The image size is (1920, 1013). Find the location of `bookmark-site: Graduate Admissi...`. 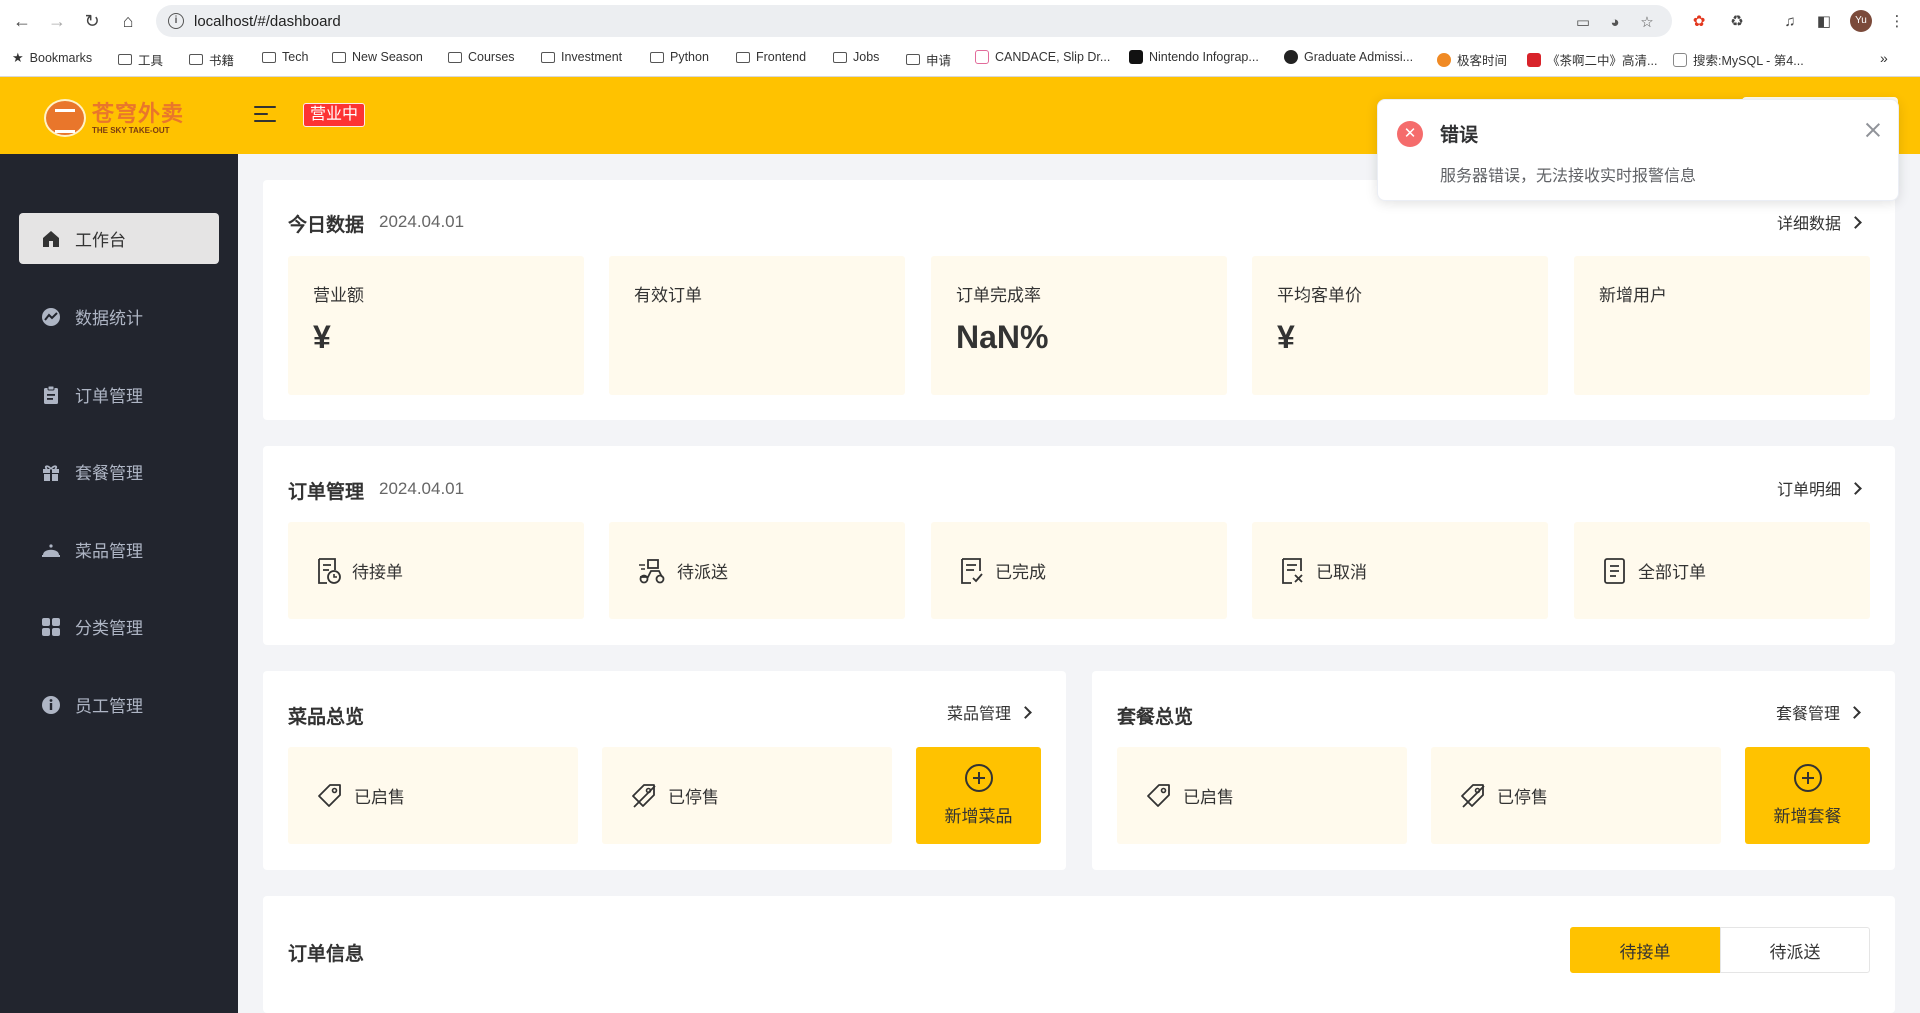

bookmark-site: Graduate Admissi... is located at coordinates (1348, 57).